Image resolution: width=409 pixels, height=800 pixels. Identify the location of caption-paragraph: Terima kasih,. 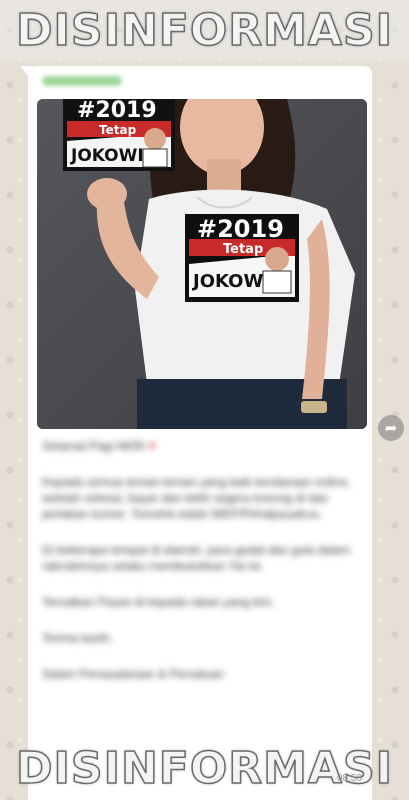
(77, 638).